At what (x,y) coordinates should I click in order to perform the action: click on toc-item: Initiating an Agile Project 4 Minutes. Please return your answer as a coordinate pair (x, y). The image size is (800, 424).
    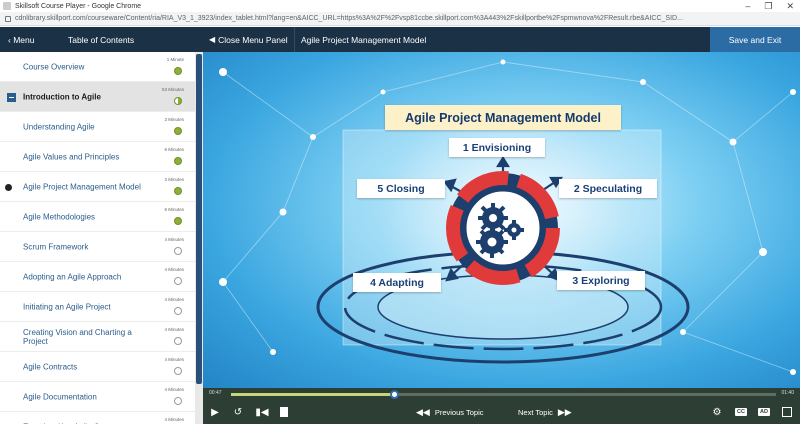
    Looking at the image, I should click on (97, 307).